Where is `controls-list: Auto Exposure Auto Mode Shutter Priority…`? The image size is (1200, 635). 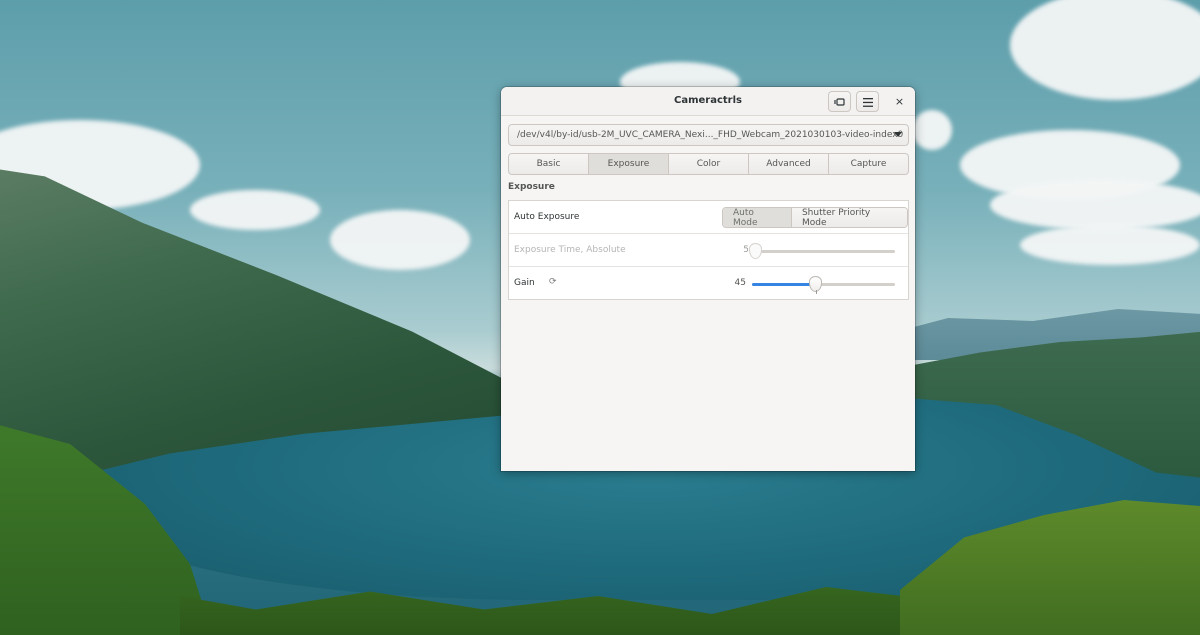 controls-list: Auto Exposure Auto Mode Shutter Priority… is located at coordinates (708, 250).